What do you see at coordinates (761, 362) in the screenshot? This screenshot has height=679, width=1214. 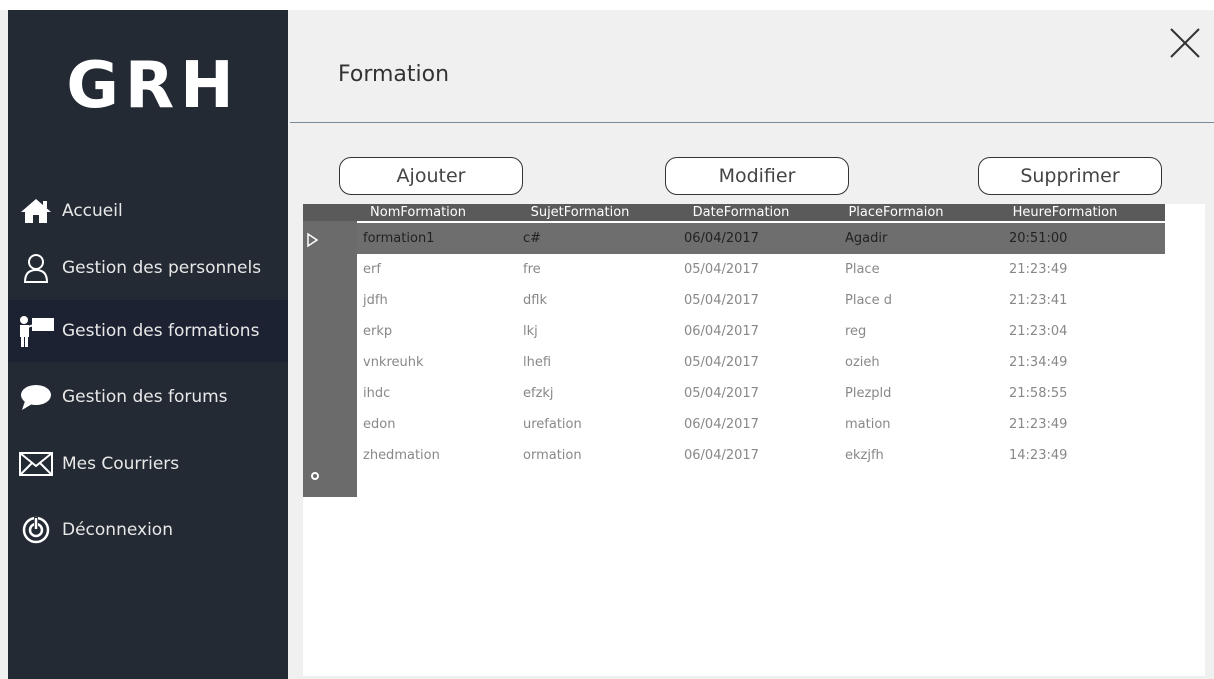 I see `table-row: vnkreuhk lhefi 05/04/2017 ozieh 21:34:49` at bounding box center [761, 362].